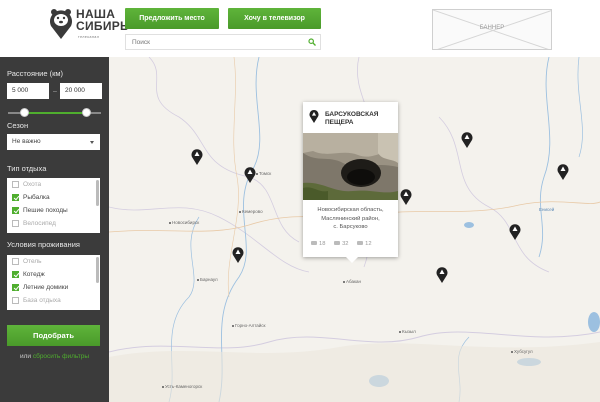  Describe the element at coordinates (249, 325) in the screenshot. I see `town-label: Горно-Алтайск` at that location.